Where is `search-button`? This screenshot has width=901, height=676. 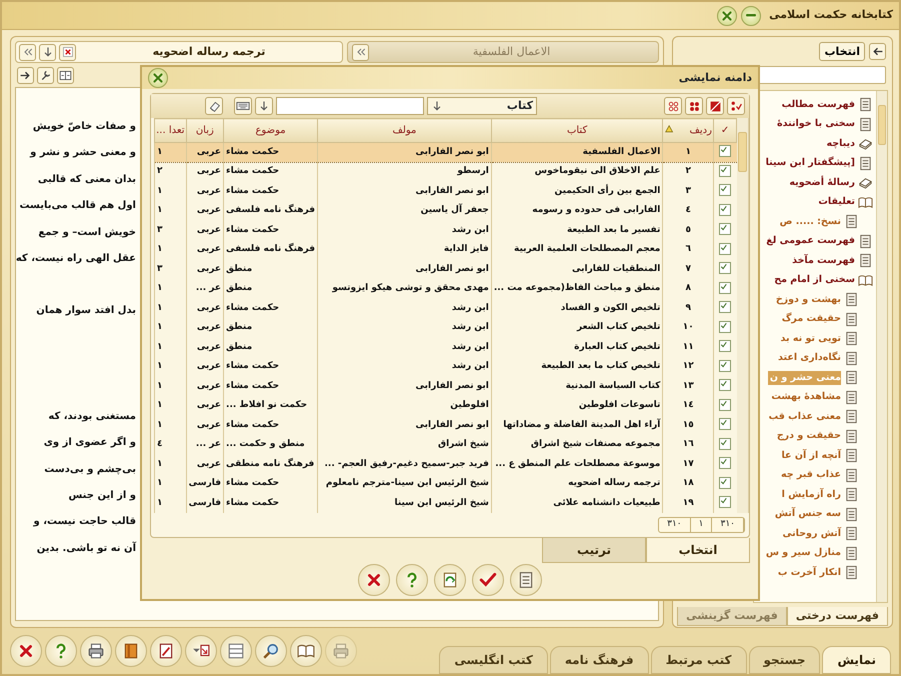
search-button is located at coordinates (271, 651).